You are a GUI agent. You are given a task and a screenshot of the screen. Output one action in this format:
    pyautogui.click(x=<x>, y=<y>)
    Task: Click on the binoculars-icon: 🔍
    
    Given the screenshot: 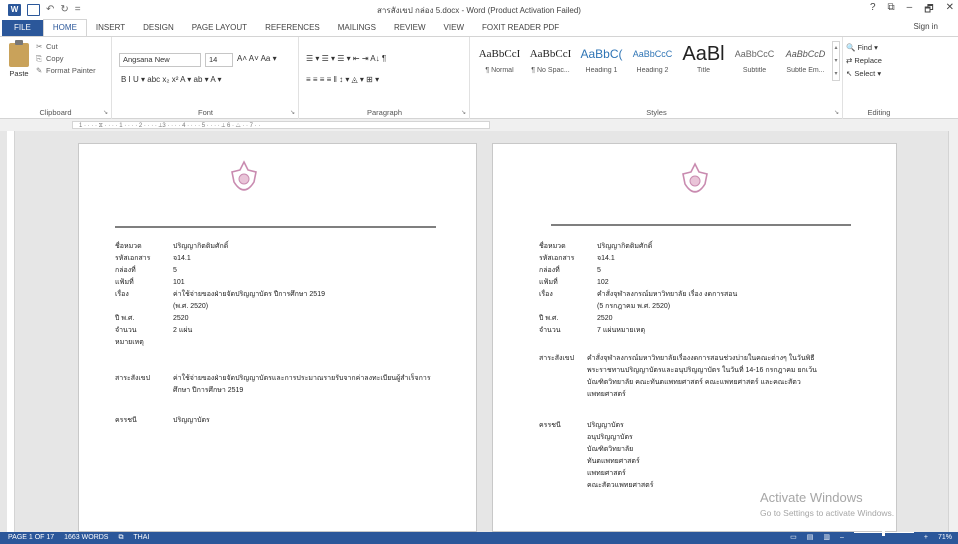 What is the action you would take?
    pyautogui.click(x=851, y=47)
    